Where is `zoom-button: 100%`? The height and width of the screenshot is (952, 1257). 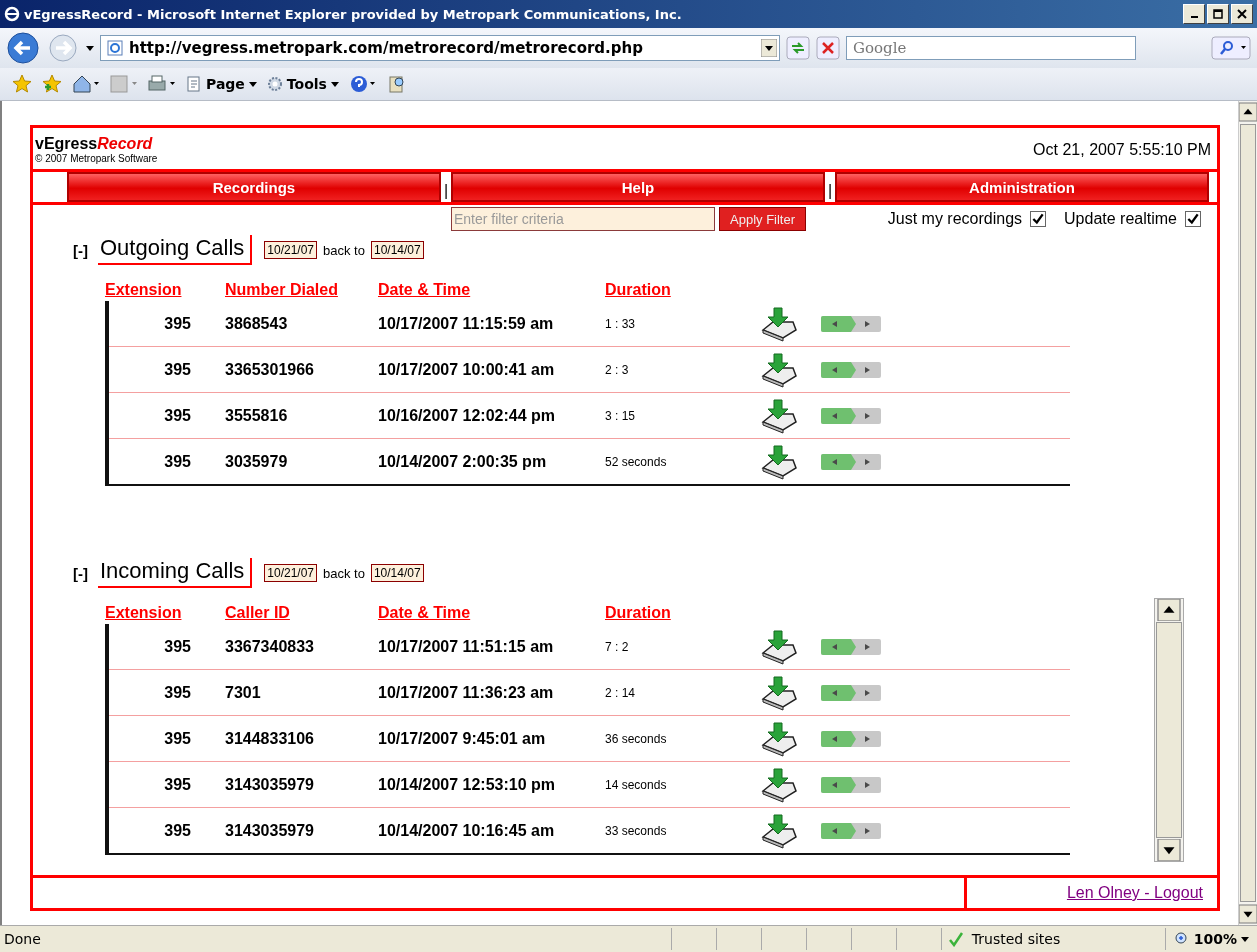 zoom-button: 100% is located at coordinates (1210, 939).